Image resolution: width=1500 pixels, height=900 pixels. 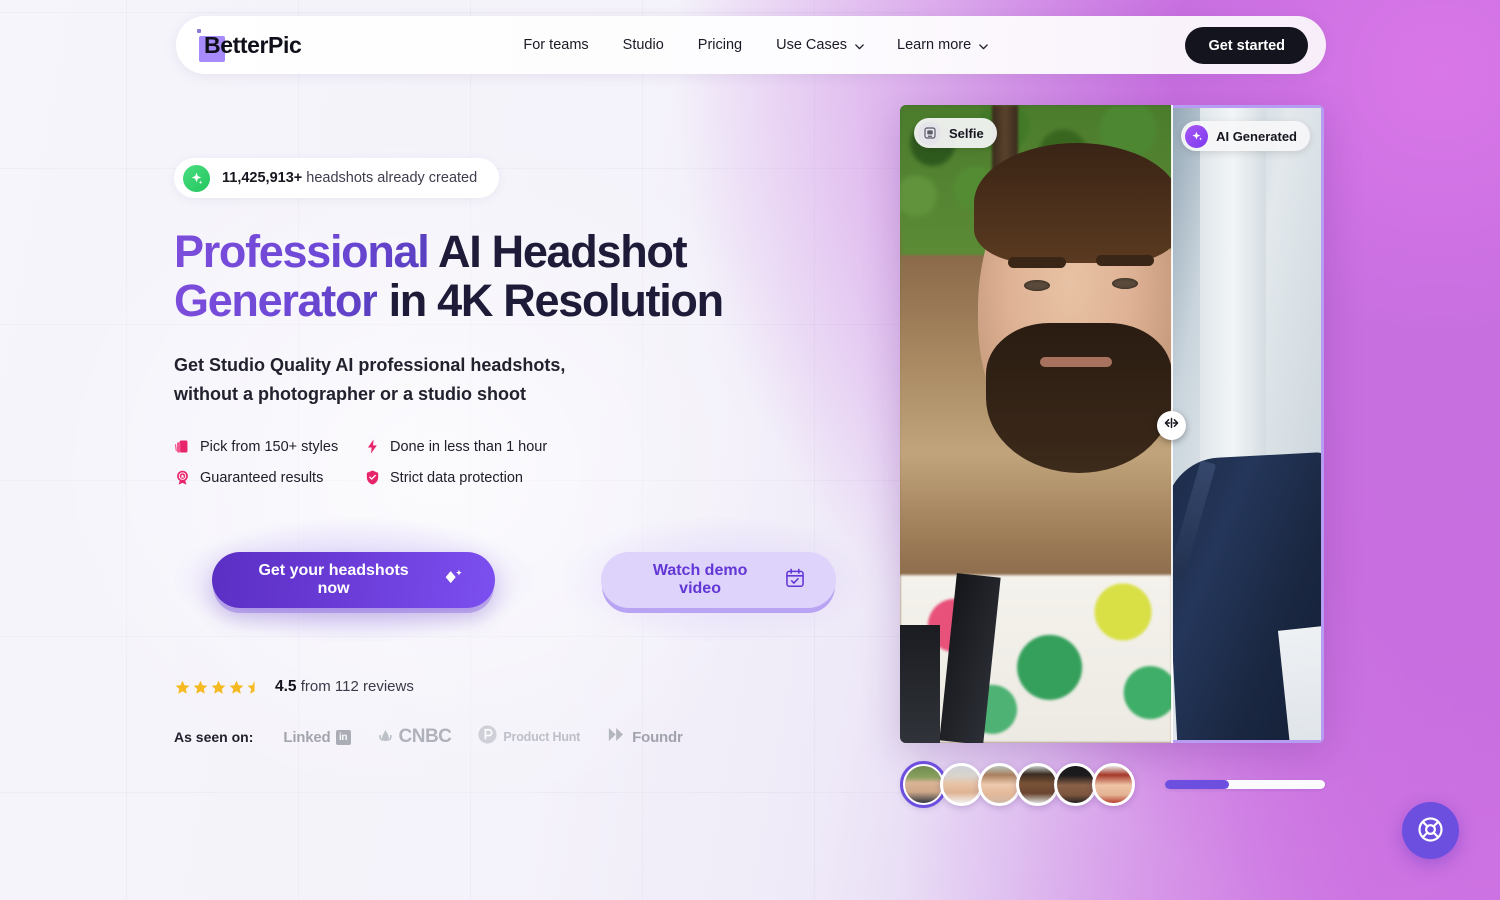 I want to click on sparkle-icon, so click(x=1197, y=136).